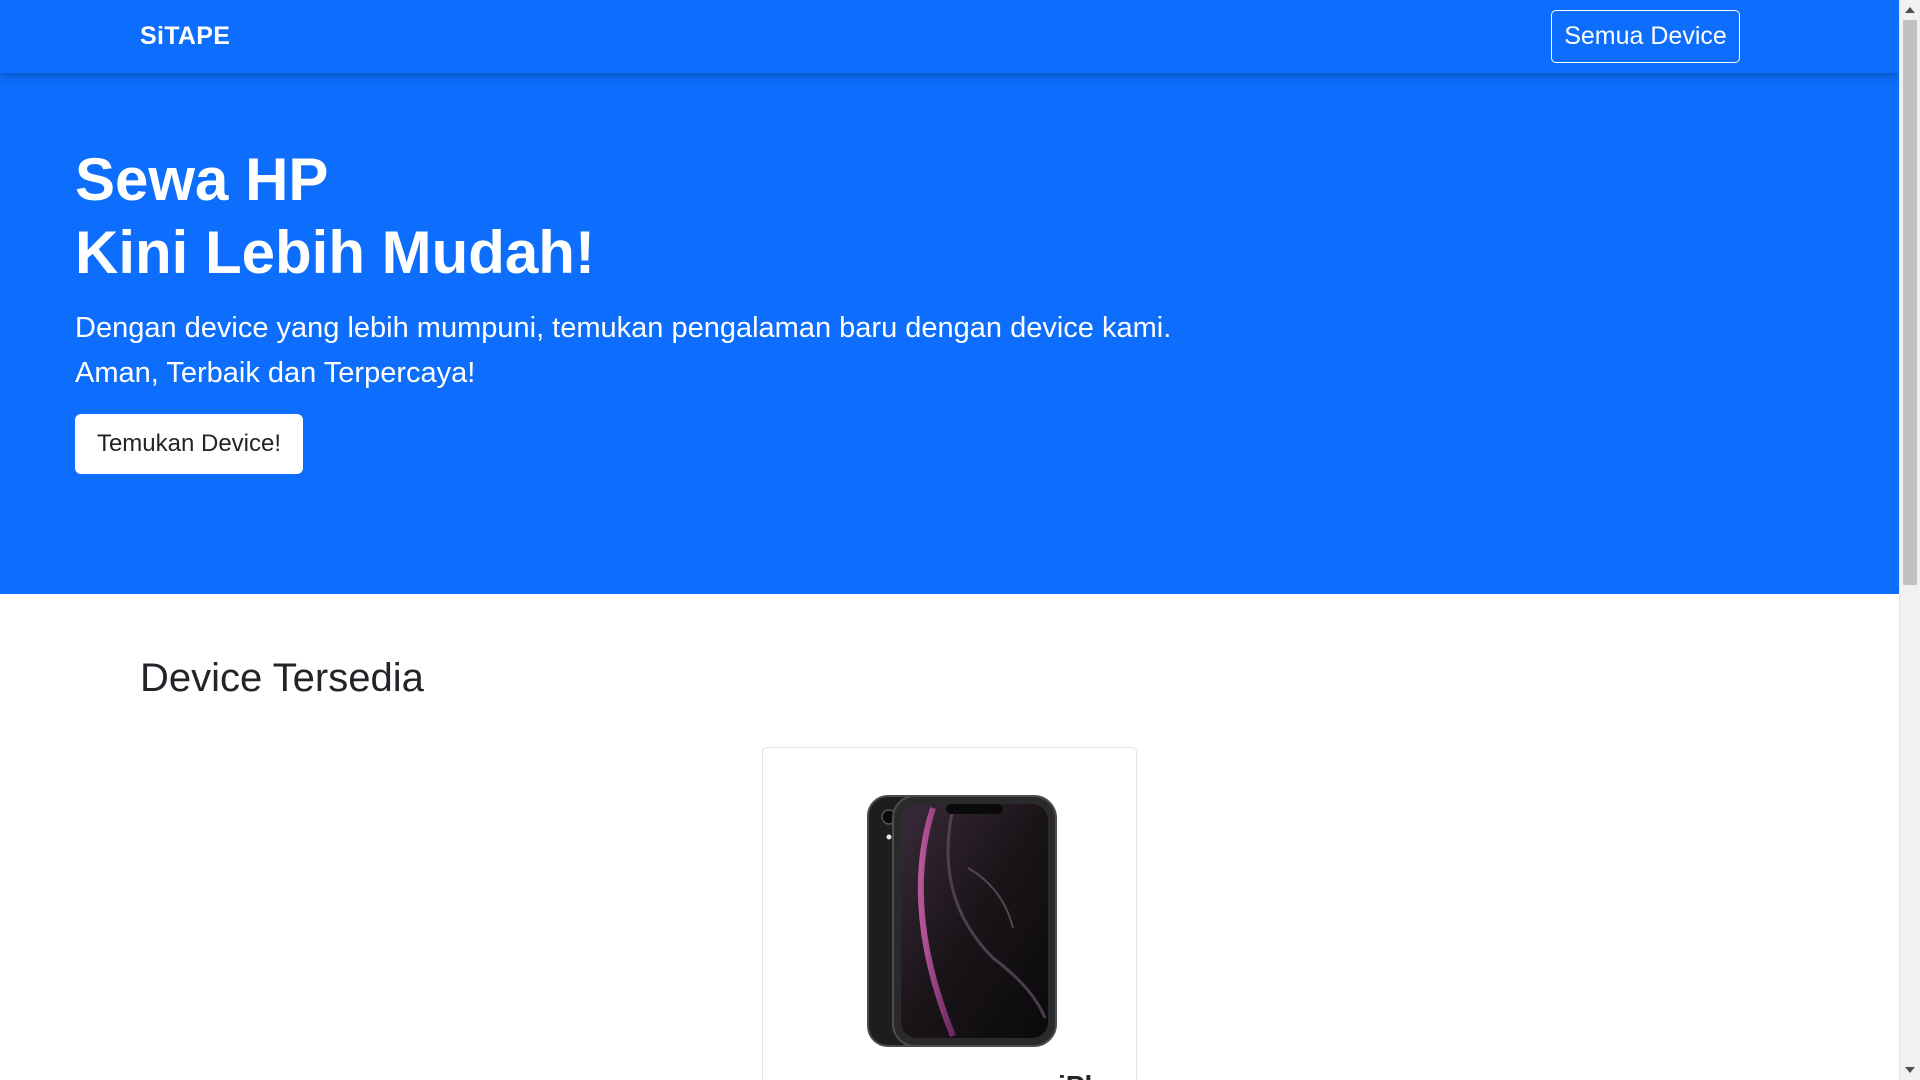 The height and width of the screenshot is (1080, 1920). I want to click on all-devices-button: Semua Device, so click(1645, 36).